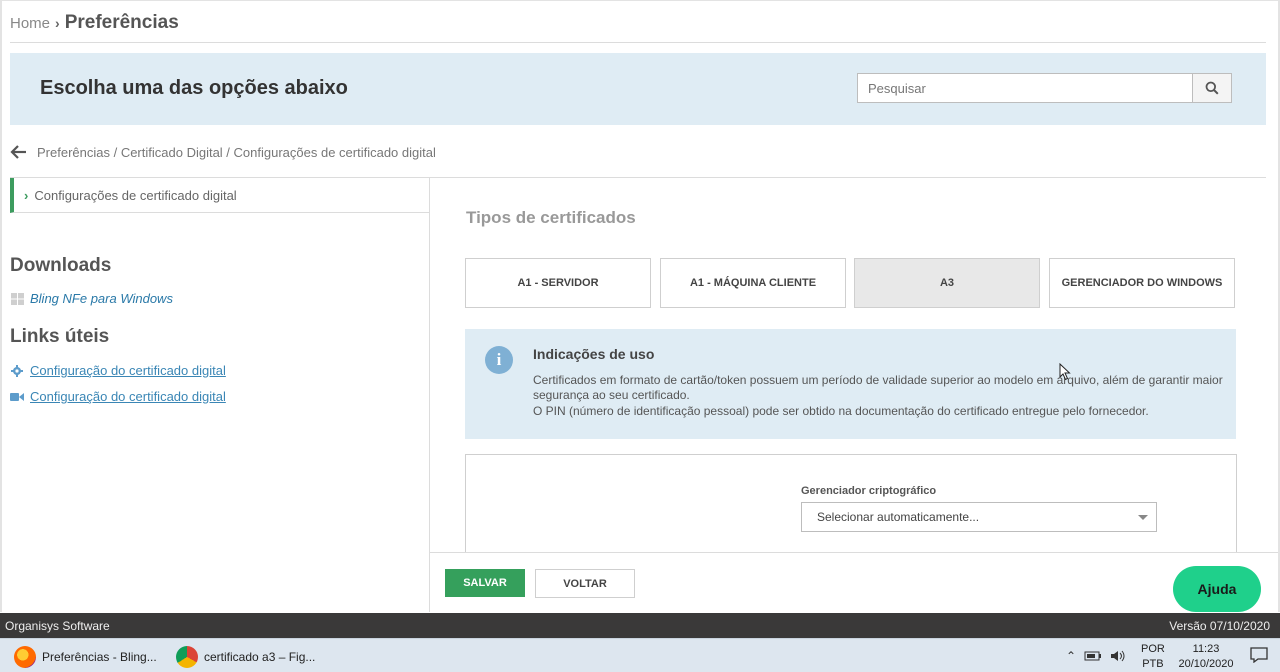  What do you see at coordinates (30, 23) in the screenshot?
I see `breadcrumb-home: Home` at bounding box center [30, 23].